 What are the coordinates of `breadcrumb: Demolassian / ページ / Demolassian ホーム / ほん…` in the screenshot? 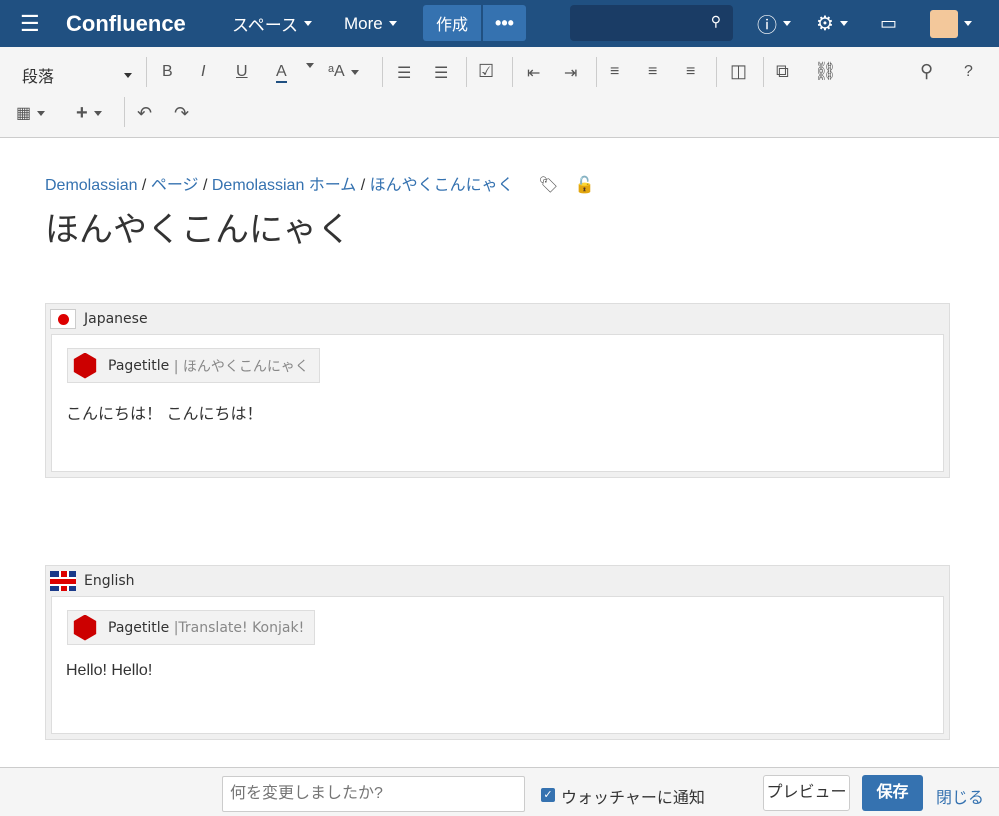 It's located at (320, 185).